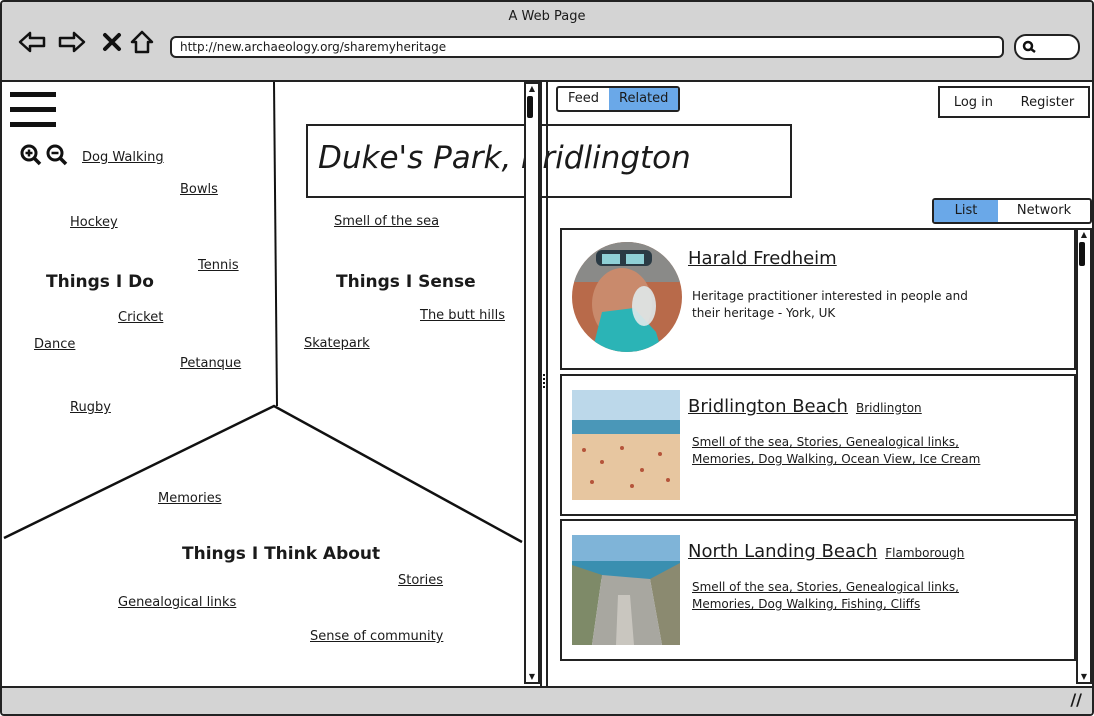  I want to click on tag-genealogical-links: Genealogical links, so click(177, 602).